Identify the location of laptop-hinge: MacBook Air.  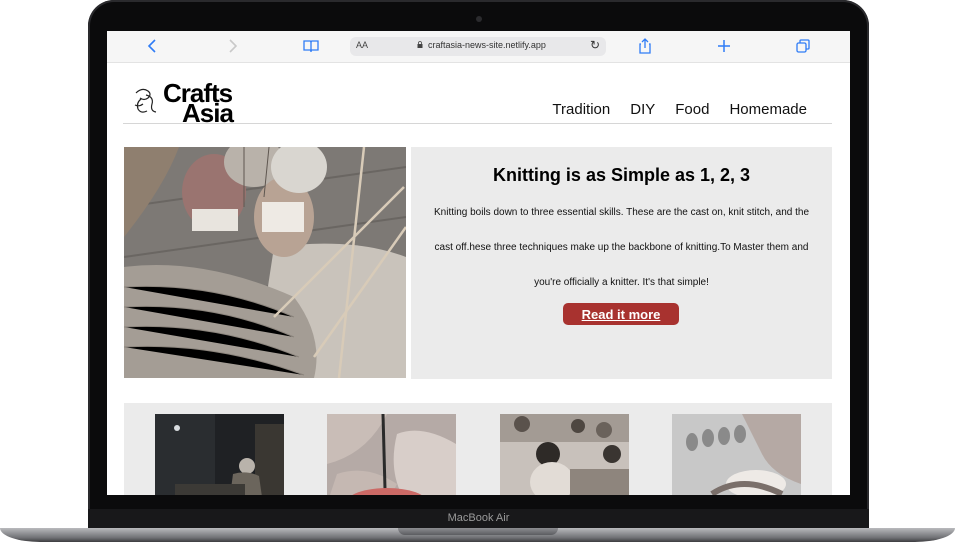
(478, 519).